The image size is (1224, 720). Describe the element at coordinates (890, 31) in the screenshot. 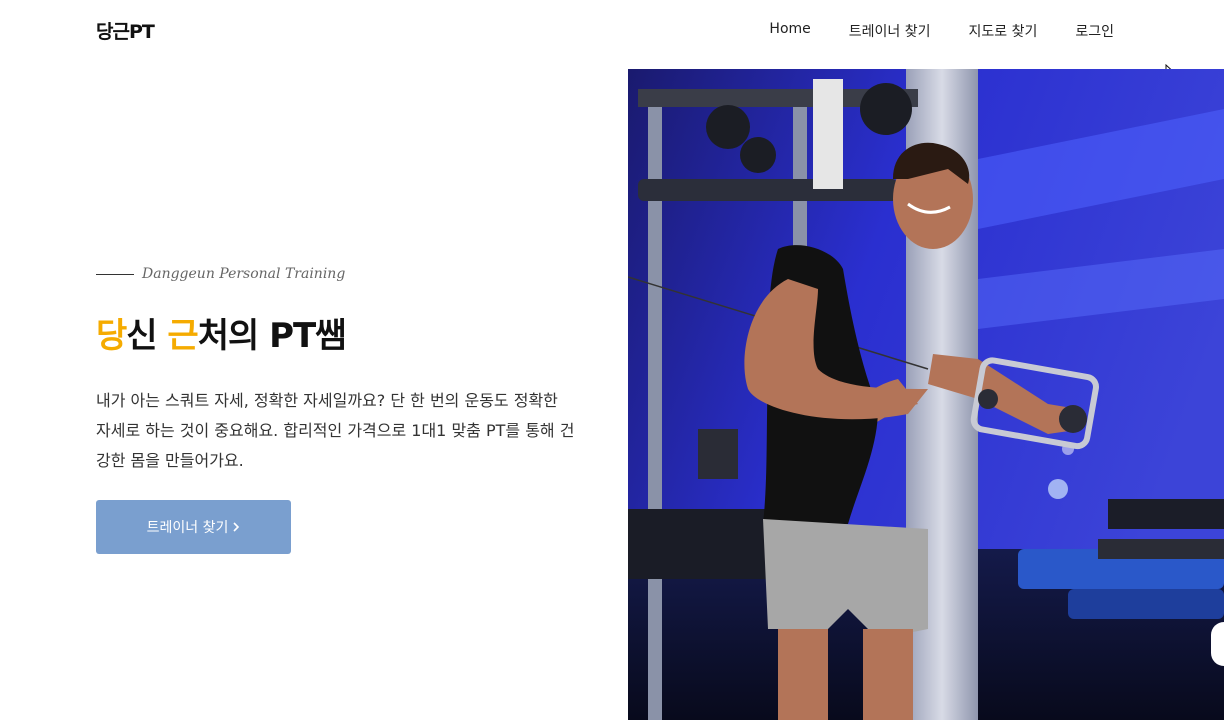

I see `nav-find-trainer: 트레이너 찾기` at that location.